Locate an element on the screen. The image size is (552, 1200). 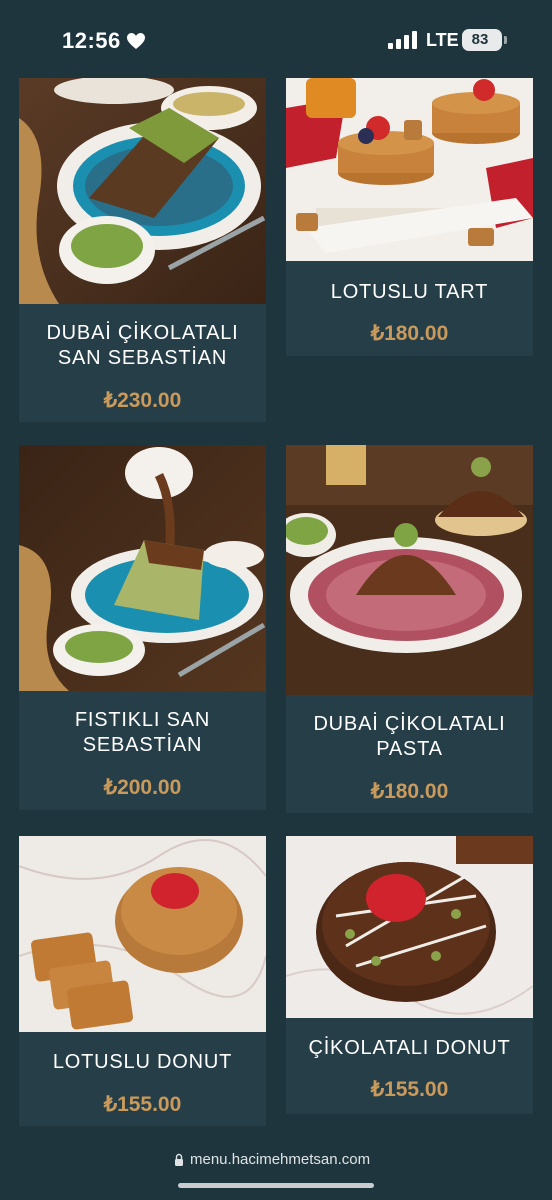
chocolate-pour-cake-image is located at coordinates (142, 568).